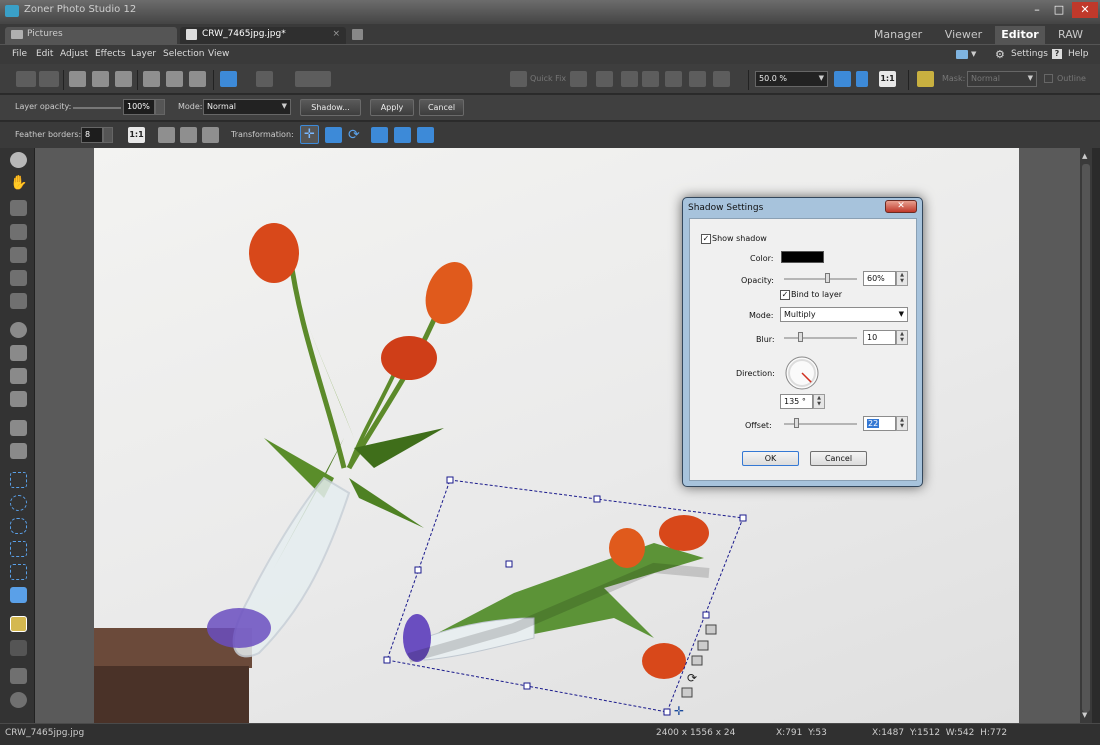 This screenshot has width=1100, height=745. What do you see at coordinates (108, 135) in the screenshot?
I see `feather-stepper` at bounding box center [108, 135].